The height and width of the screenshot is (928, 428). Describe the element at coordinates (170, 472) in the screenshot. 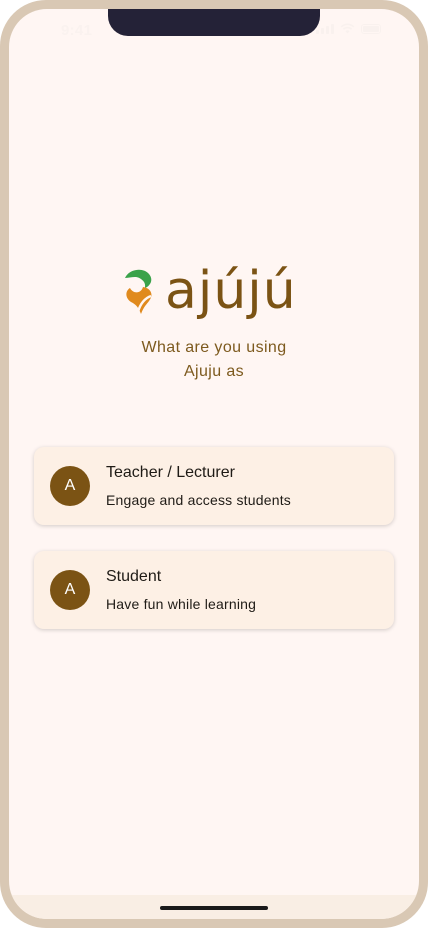

I see `option-title: Teacher / Lecturer` at that location.